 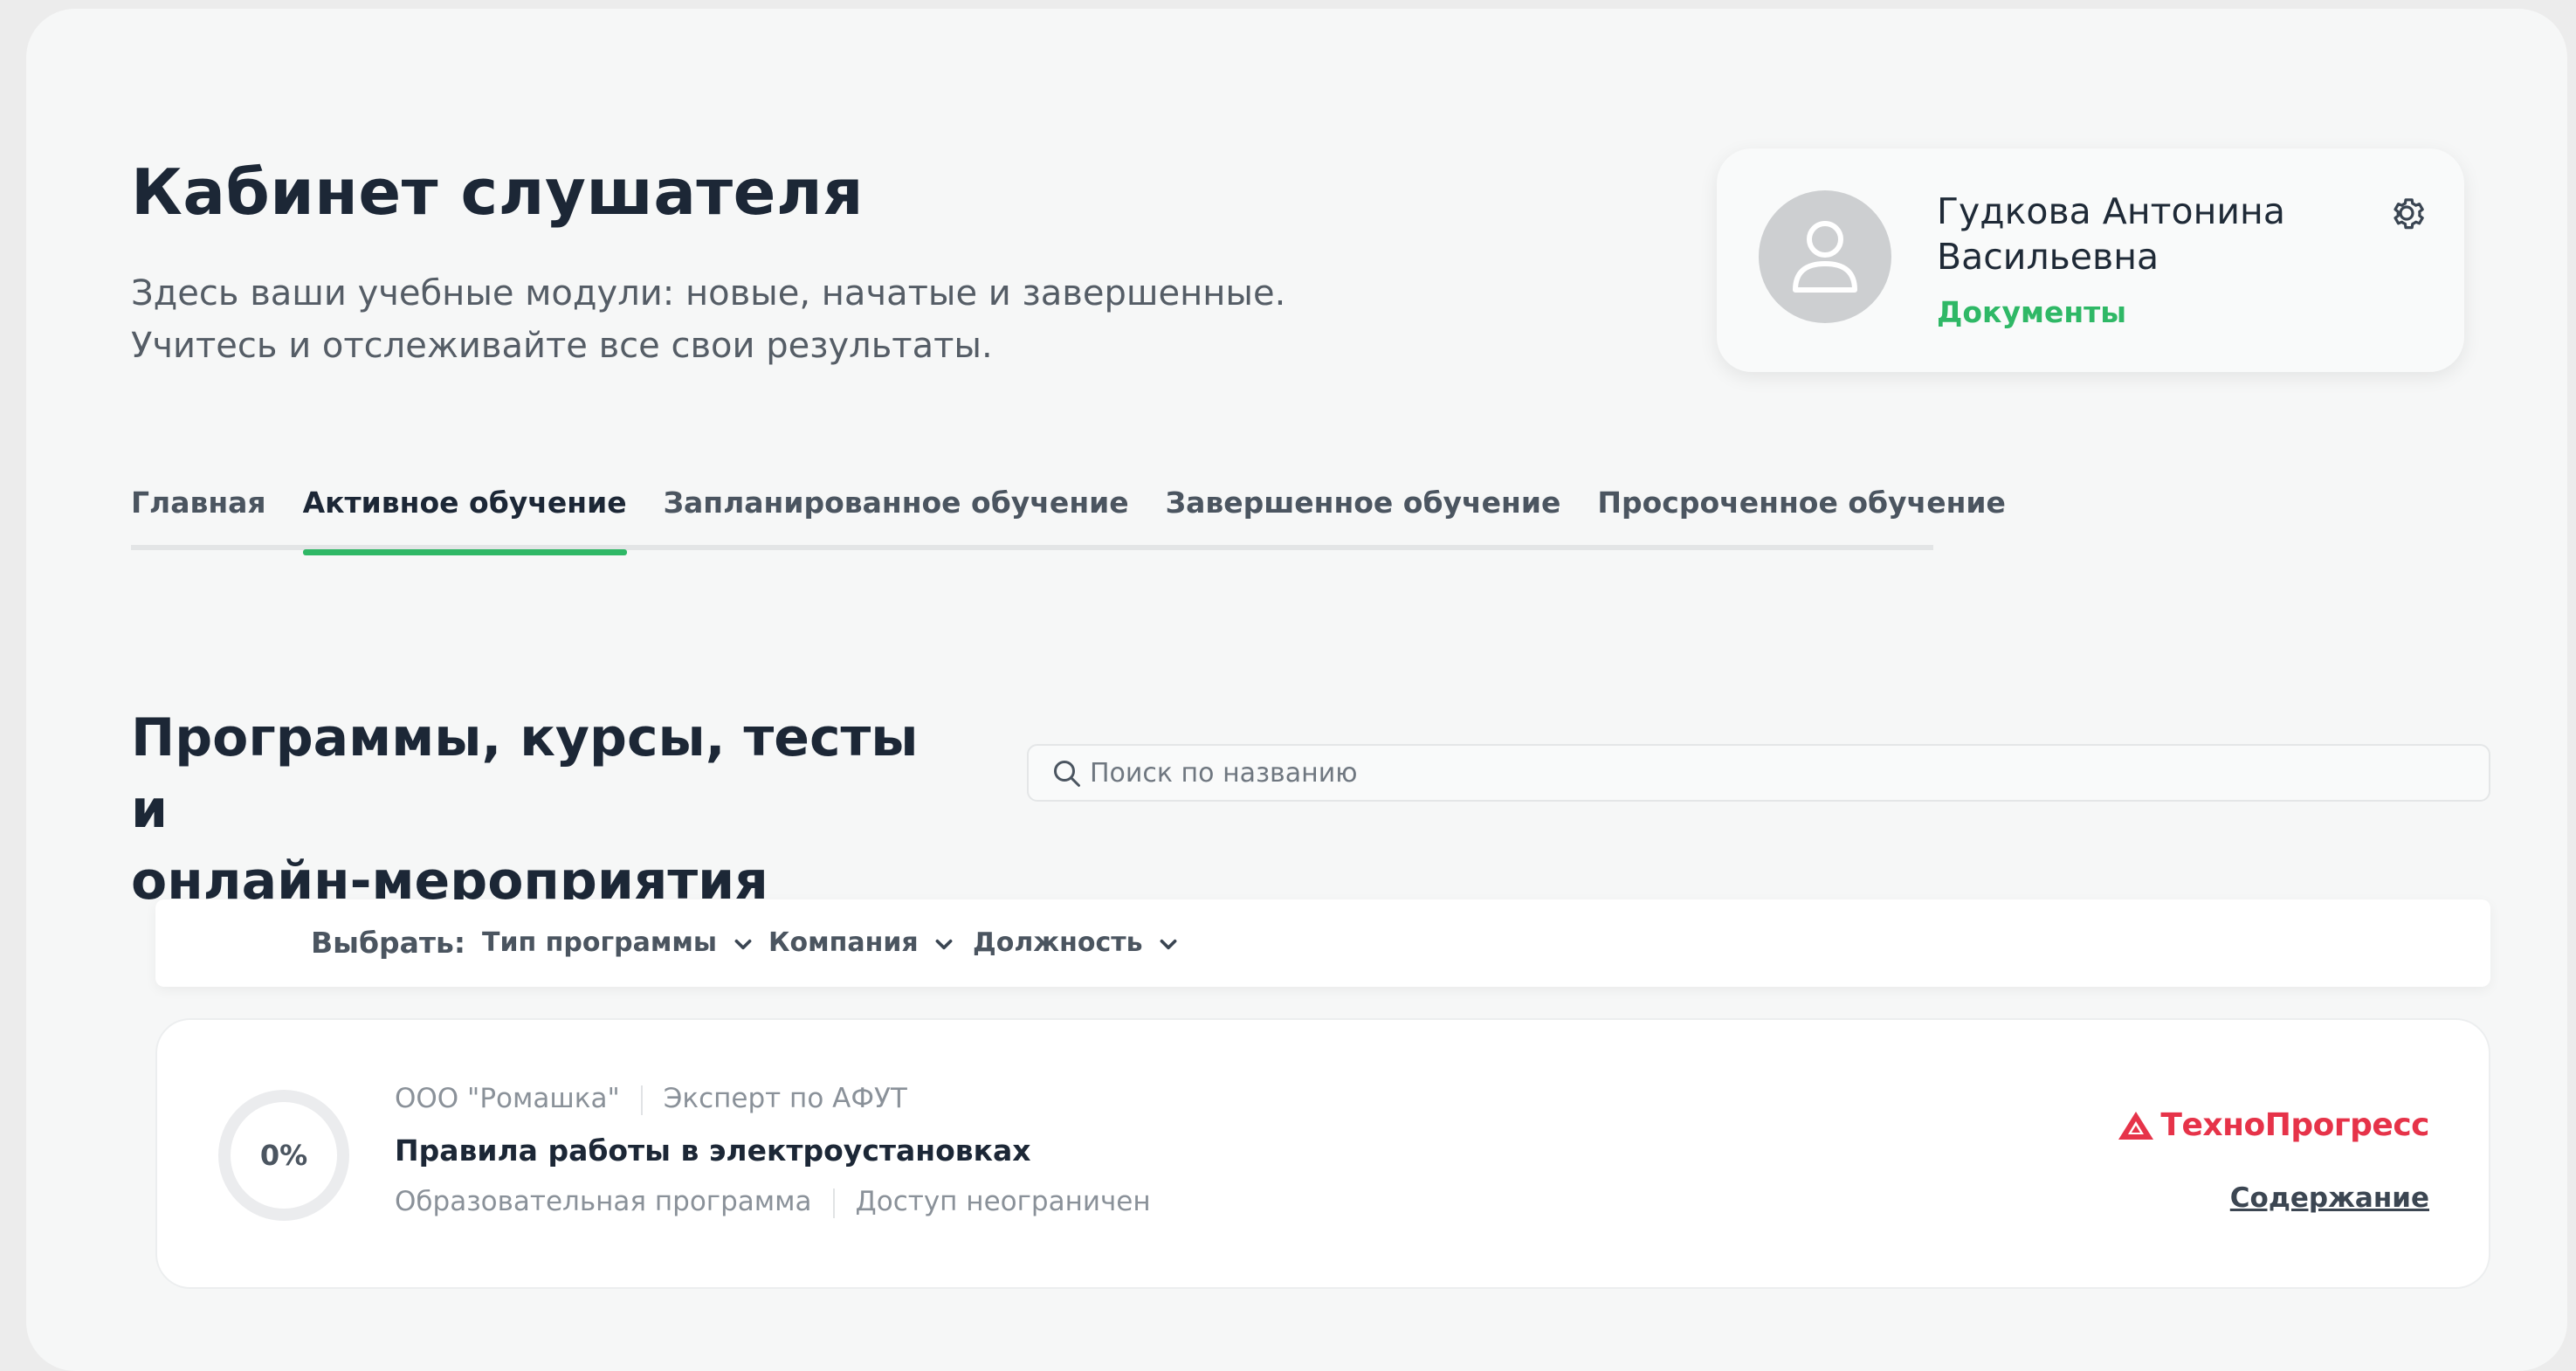 What do you see at coordinates (713, 1151) in the screenshot?
I see `course-title: Правила работы в электроустановках` at bounding box center [713, 1151].